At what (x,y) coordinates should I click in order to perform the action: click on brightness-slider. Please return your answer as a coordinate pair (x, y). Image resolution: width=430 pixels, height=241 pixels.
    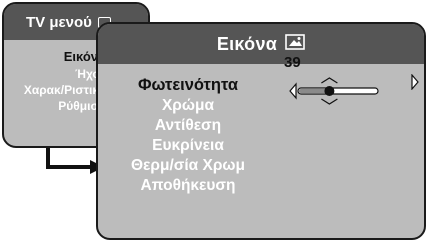
    Looking at the image, I should click on (334, 91).